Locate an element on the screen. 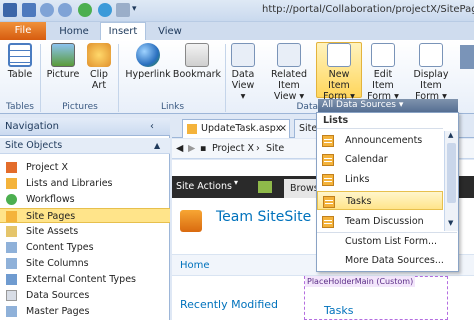 This screenshot has height=320, width=474. app-icon is located at coordinates (10, 10).